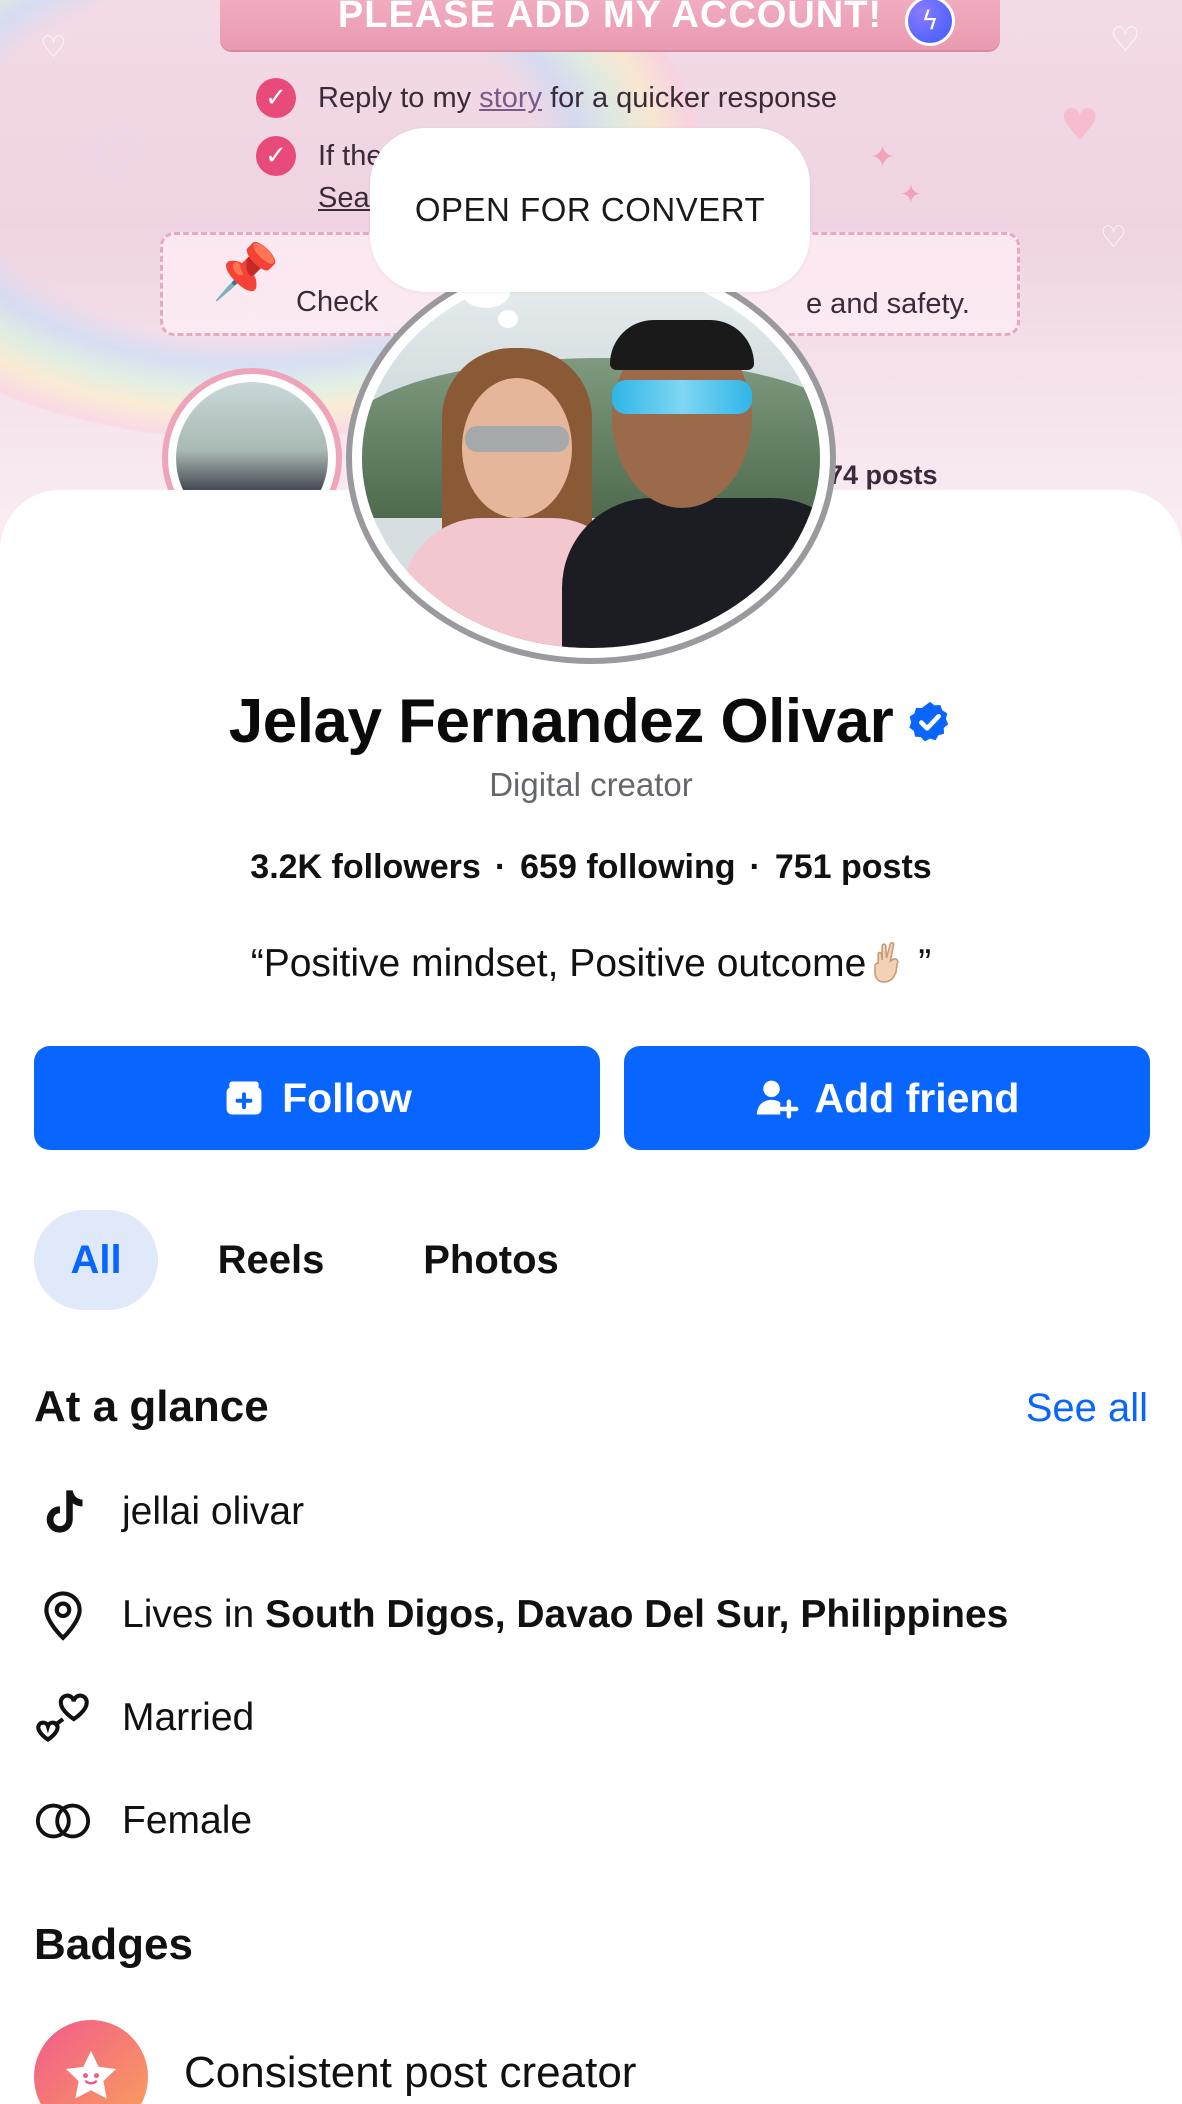 The width and height of the screenshot is (1182, 2104). I want to click on tiktok-icon, so click(63, 1512).